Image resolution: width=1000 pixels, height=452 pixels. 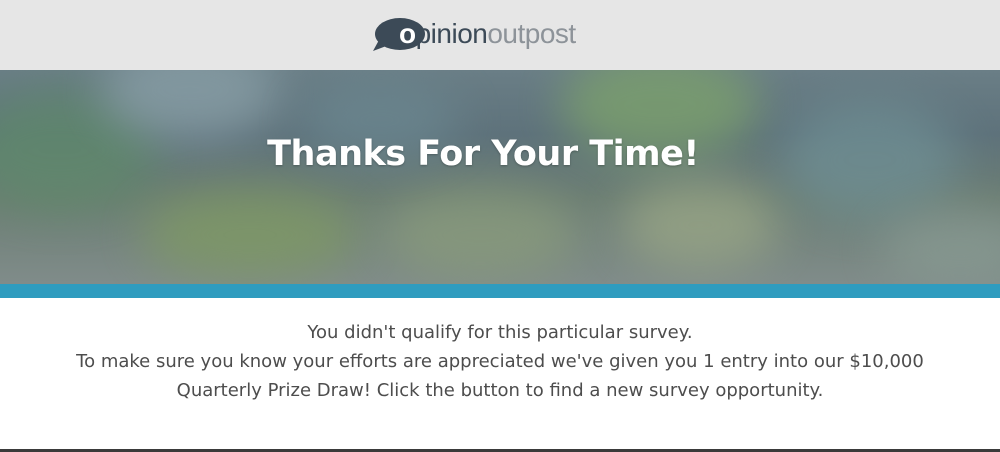 What do you see at coordinates (398, 34) in the screenshot?
I see `speech-bubble-icon` at bounding box center [398, 34].